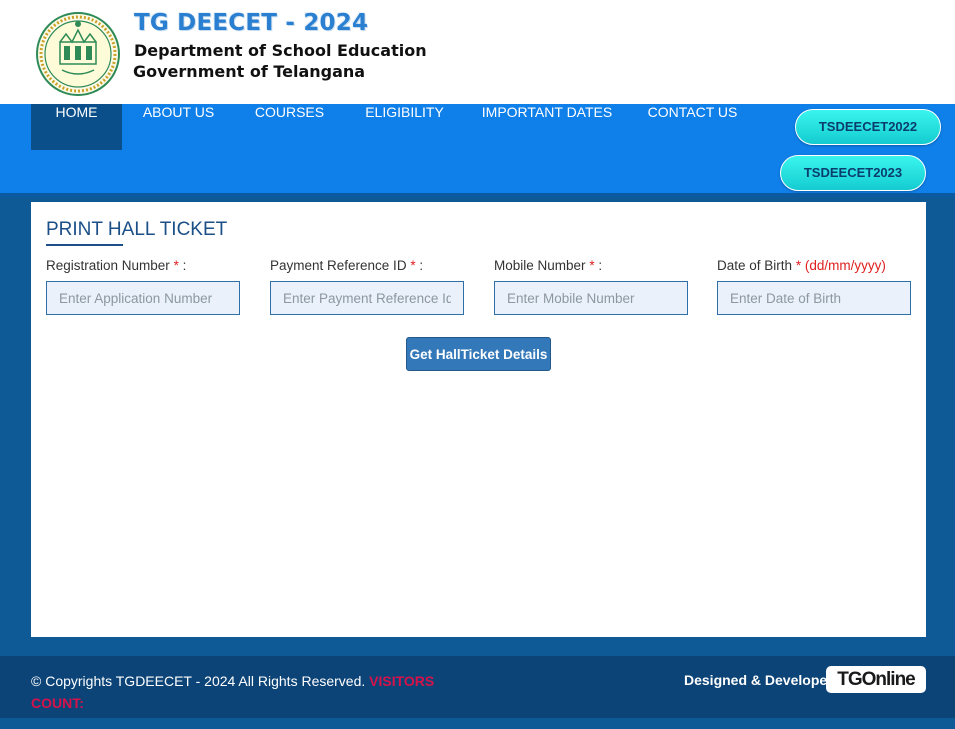 This screenshot has height=729, width=955. I want to click on footer-bottom-bar, so click(477, 723).